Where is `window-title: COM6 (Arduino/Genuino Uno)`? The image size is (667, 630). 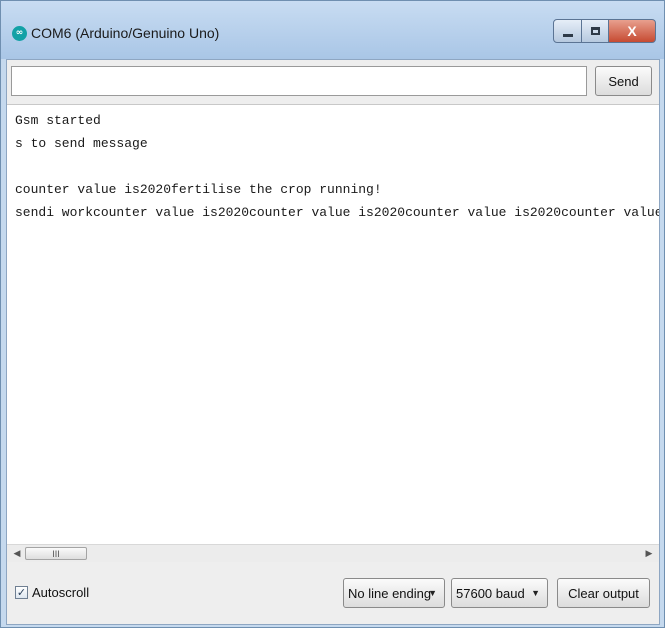 window-title: COM6 (Arduino/Genuino Uno) is located at coordinates (125, 33).